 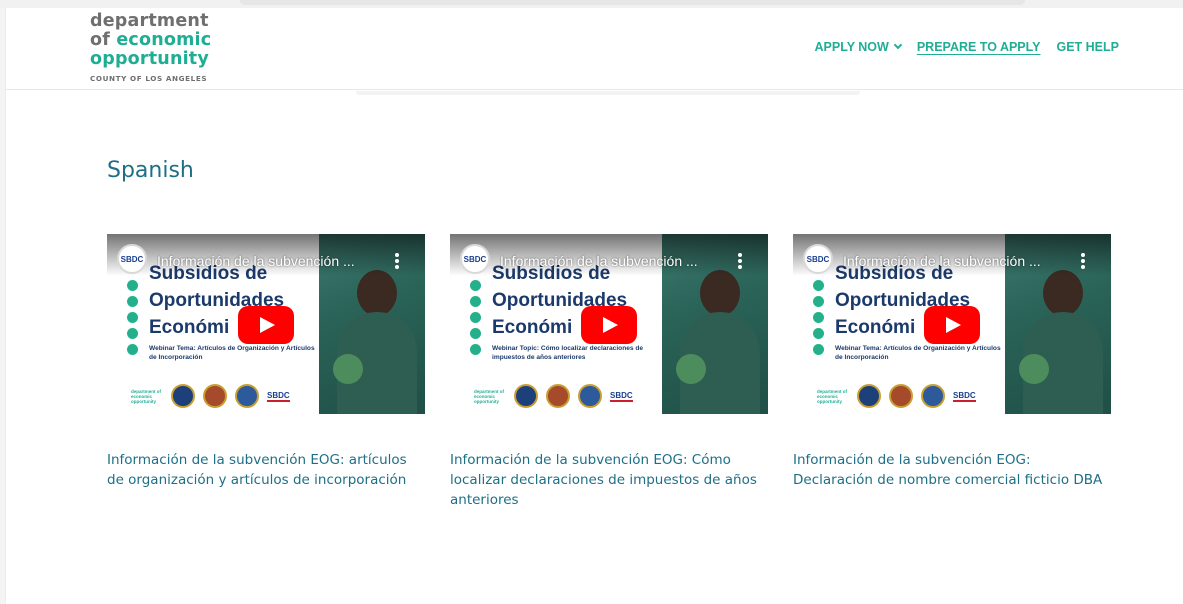 What do you see at coordinates (149, 59) in the screenshot?
I see `logo-line-3: opportunity` at bounding box center [149, 59].